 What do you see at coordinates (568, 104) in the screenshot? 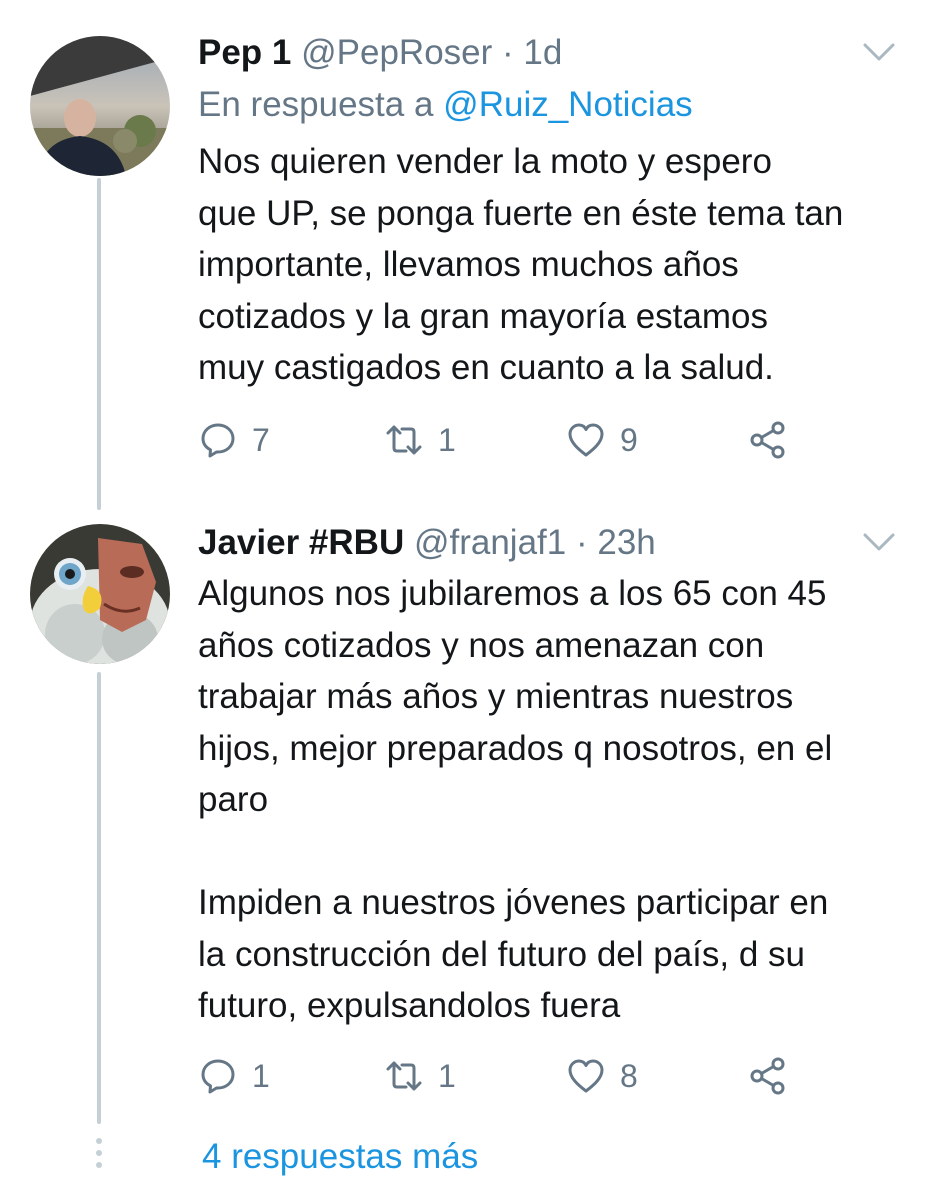
I see `reply-mention-link: @Ruiz_Noticias` at bounding box center [568, 104].